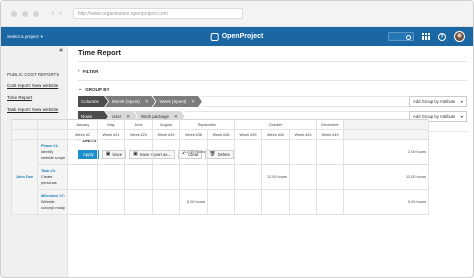  I want to click on week-header: Week #24, so click(138, 134).